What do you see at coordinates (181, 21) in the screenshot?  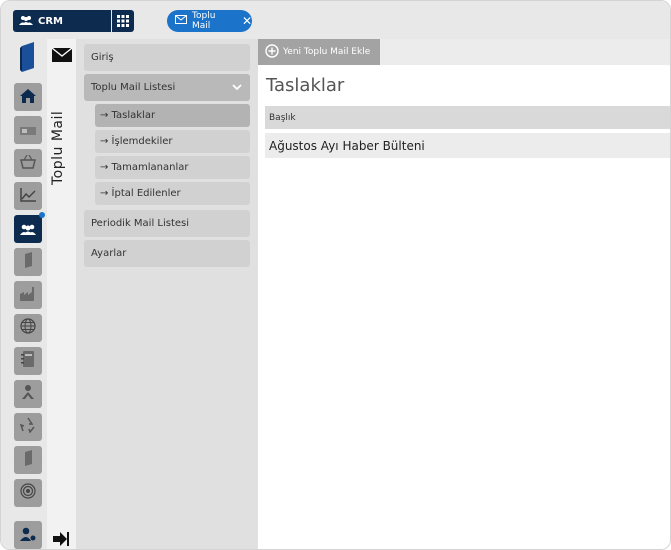 I see `envelope-icon` at bounding box center [181, 21].